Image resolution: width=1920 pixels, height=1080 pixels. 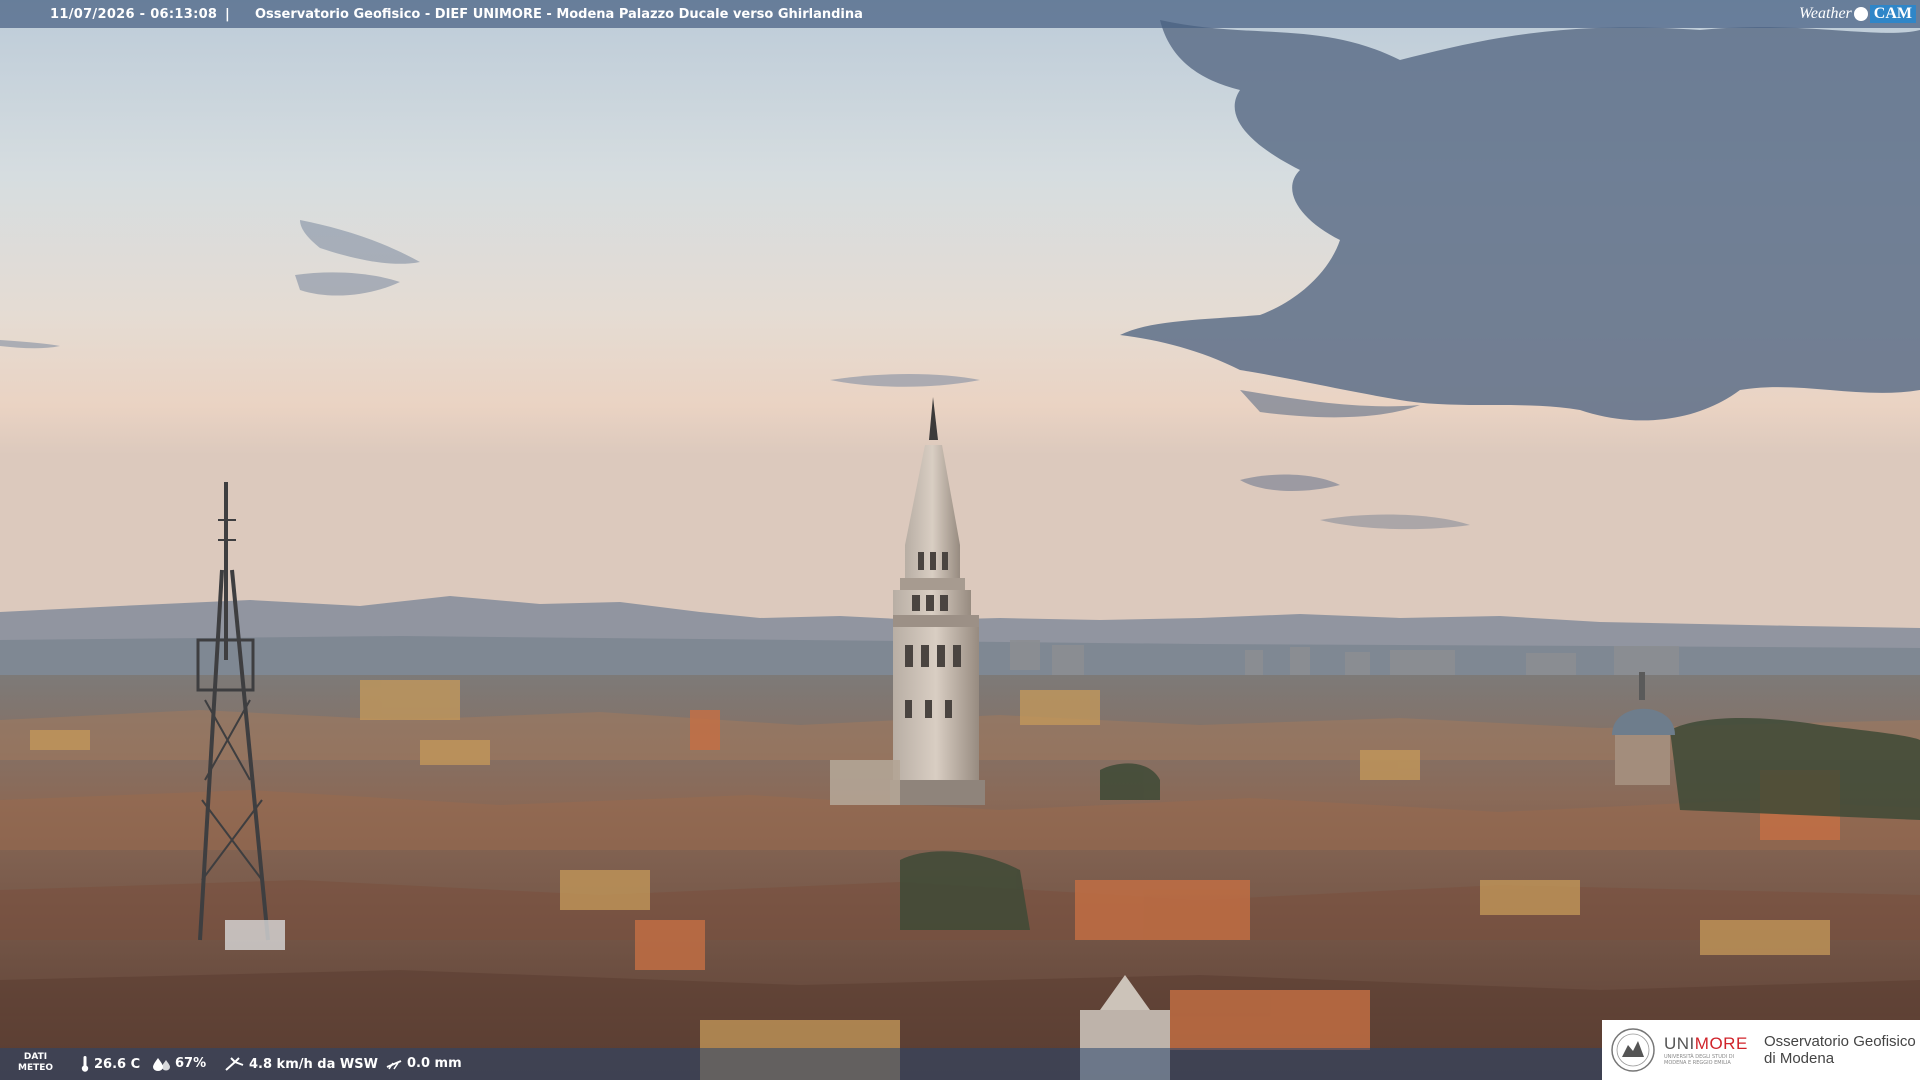 What do you see at coordinates (35, 1057) in the screenshot?
I see `meteo-label-line1: DATI` at bounding box center [35, 1057].